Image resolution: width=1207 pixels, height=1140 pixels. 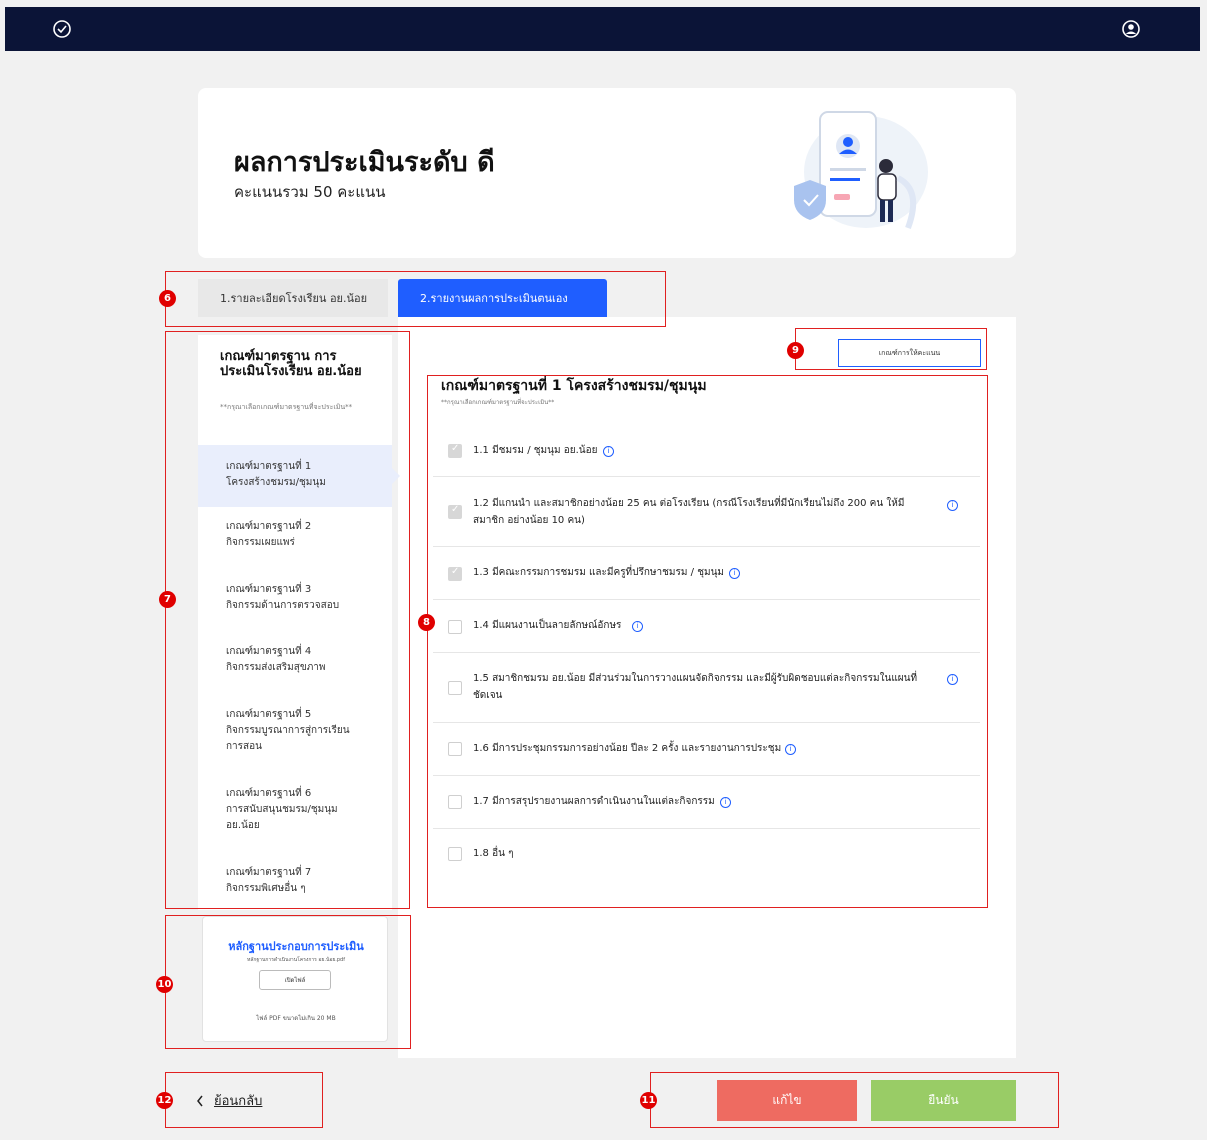 What do you see at coordinates (295, 476) in the screenshot?
I see `sidebar-item-standard-1: เกณฑ์มาตรฐานที่ 1 โครงสร้างชมรม/ชุมนุม` at bounding box center [295, 476].